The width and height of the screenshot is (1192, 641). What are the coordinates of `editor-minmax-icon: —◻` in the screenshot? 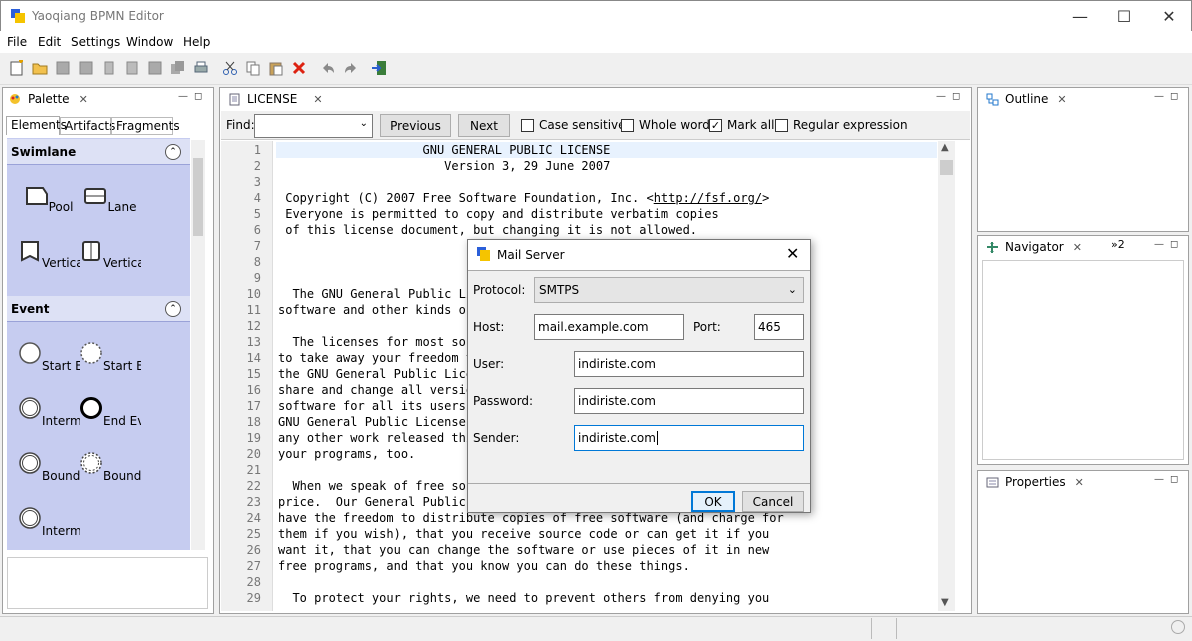 It's located at (951, 96).